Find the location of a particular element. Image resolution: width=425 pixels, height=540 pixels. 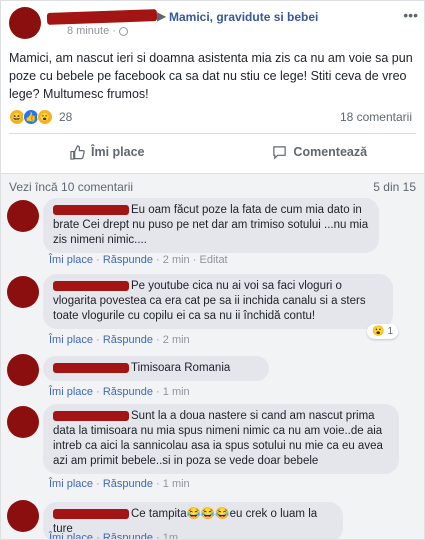

comment-count-link: 18 comentarii is located at coordinates (376, 117).